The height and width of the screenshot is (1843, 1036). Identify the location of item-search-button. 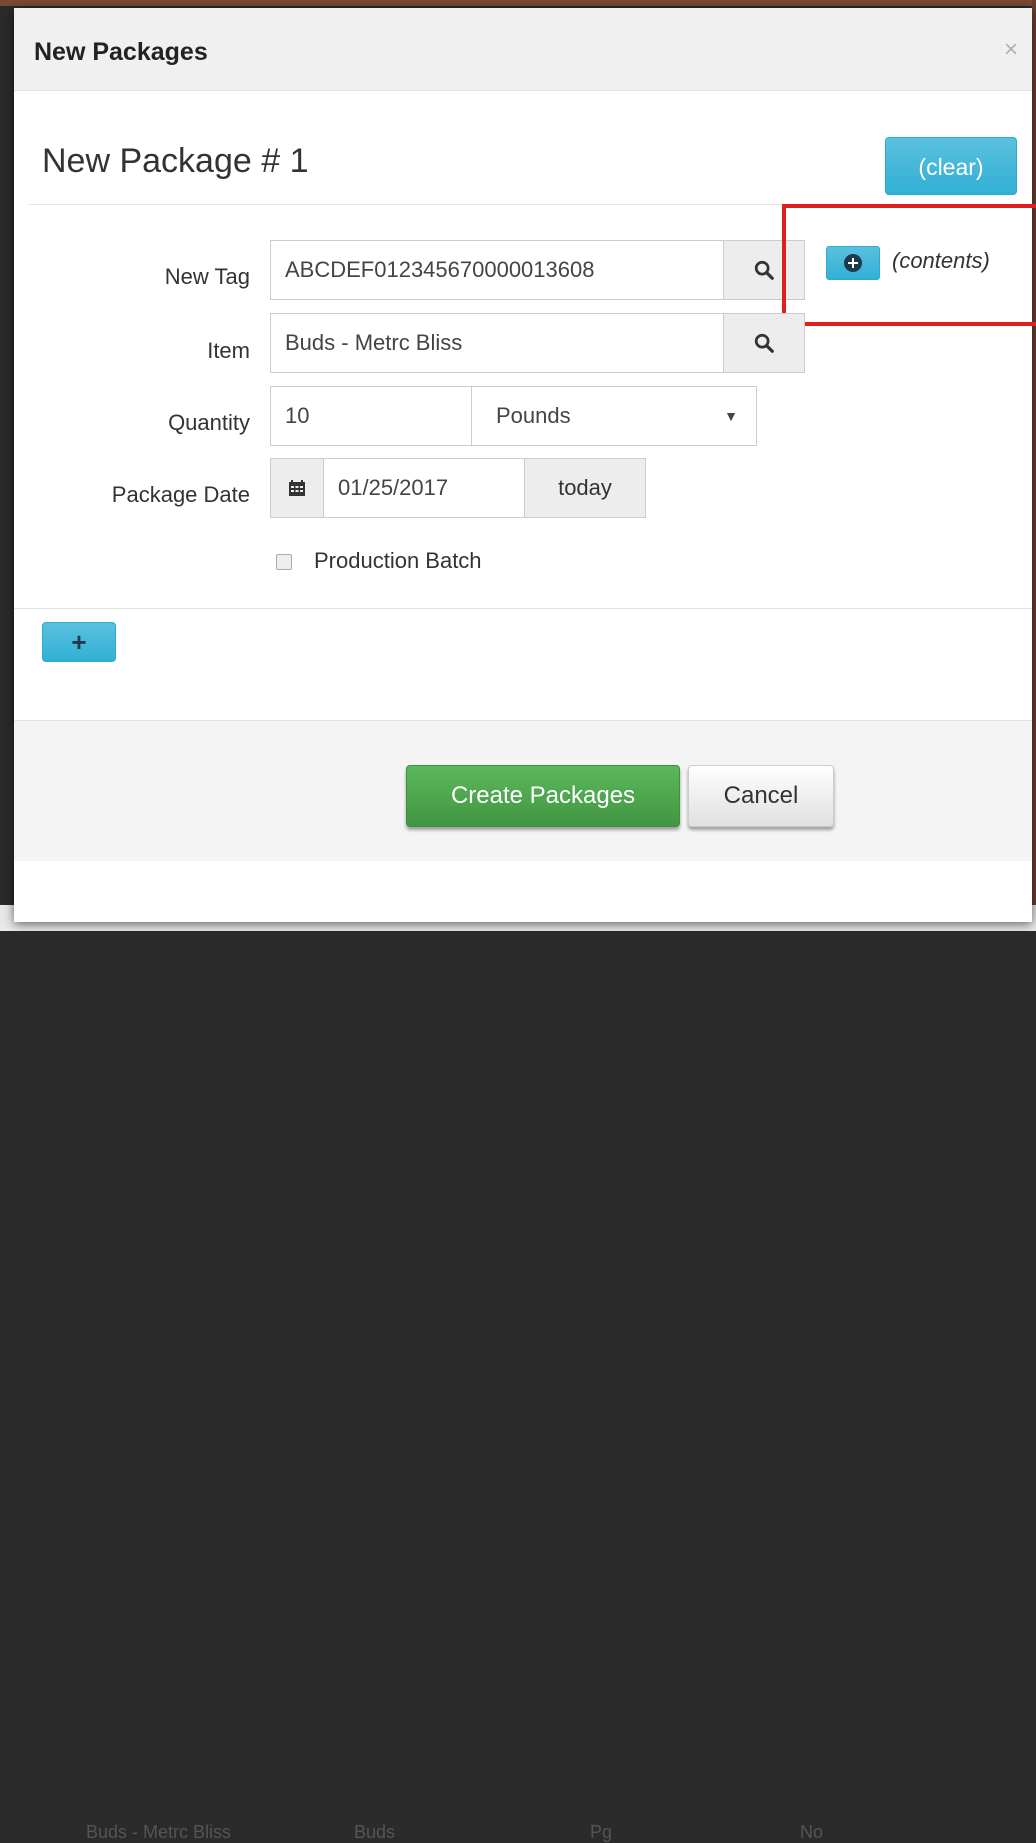
(764, 343).